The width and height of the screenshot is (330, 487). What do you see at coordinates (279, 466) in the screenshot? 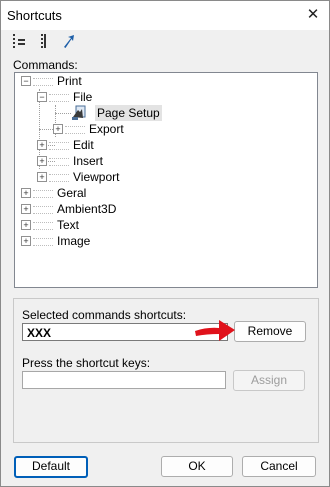
I see `cancel-button: Cancel` at bounding box center [279, 466].